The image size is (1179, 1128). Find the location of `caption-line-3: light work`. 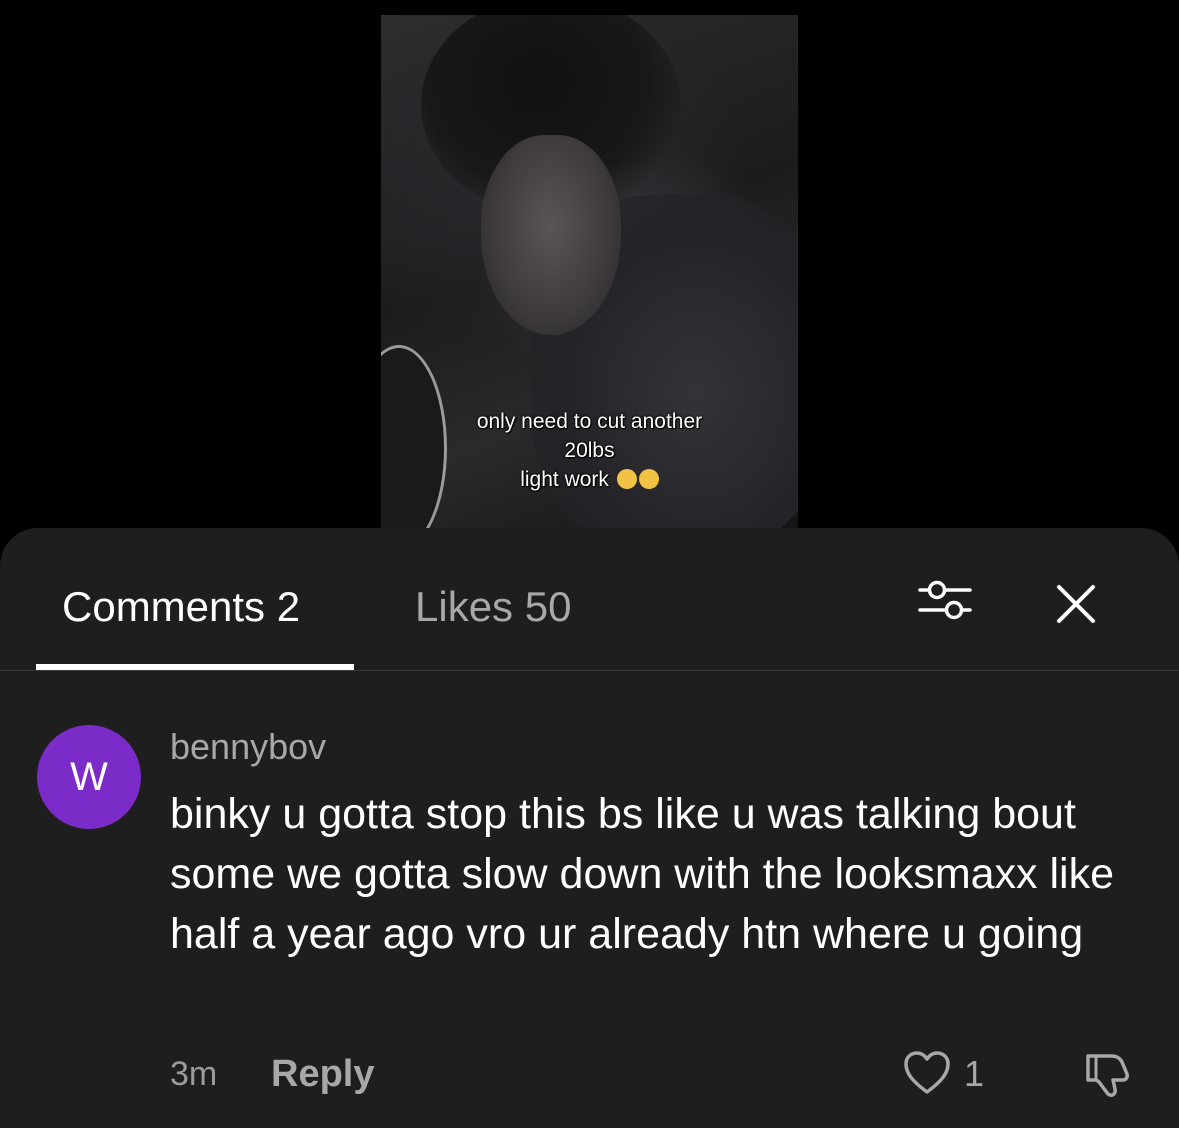

caption-line-3: light work is located at coordinates (589, 479).